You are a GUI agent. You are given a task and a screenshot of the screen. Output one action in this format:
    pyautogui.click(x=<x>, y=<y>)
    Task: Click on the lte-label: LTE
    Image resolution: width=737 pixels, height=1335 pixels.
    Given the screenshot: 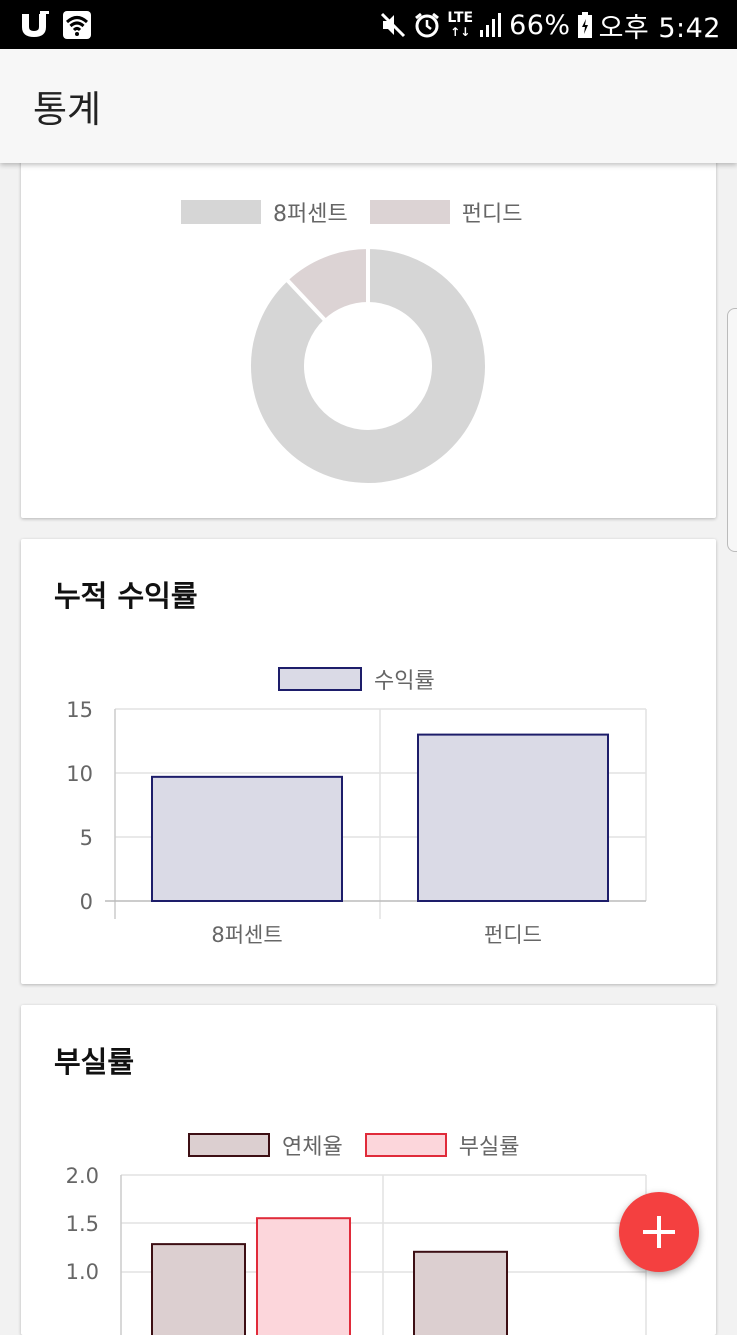 What is the action you would take?
    pyautogui.click(x=460, y=18)
    